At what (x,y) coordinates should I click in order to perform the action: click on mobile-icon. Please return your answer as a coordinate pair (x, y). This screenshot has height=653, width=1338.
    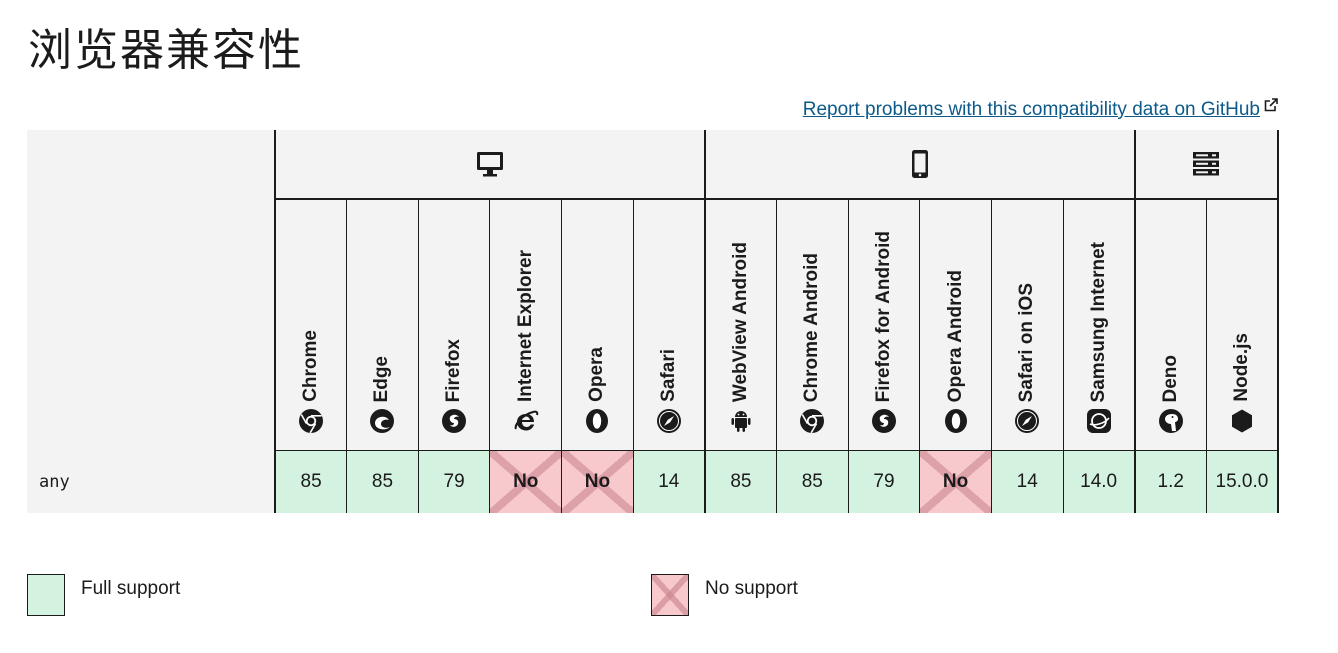
    Looking at the image, I should click on (920, 164).